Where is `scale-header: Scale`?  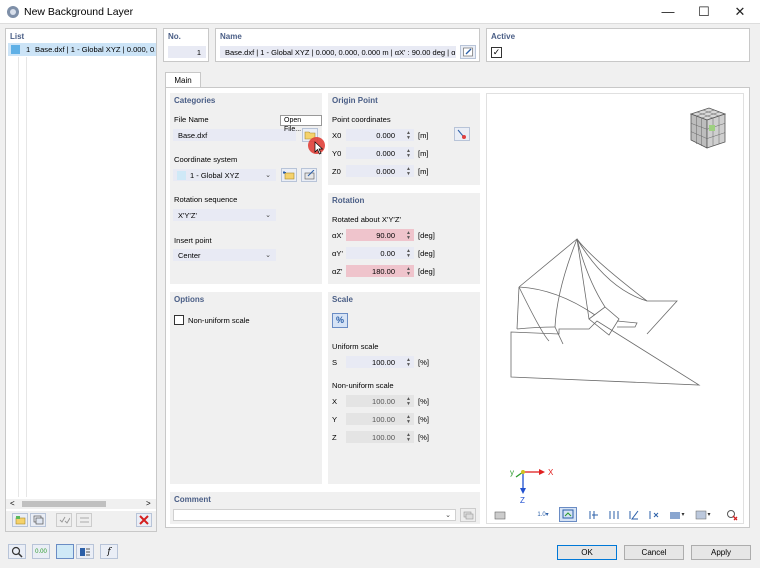
scale-header: Scale is located at coordinates (342, 299).